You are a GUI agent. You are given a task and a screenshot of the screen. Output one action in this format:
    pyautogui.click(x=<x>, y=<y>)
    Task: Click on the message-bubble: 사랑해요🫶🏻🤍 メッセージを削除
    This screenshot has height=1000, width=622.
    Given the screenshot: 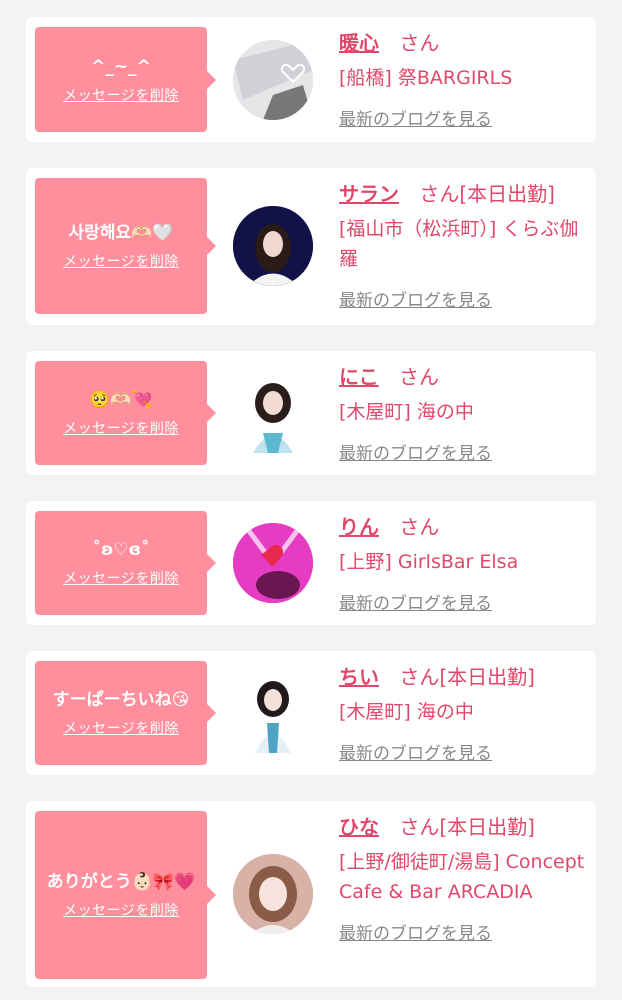 What is the action you would take?
    pyautogui.click(x=125, y=246)
    